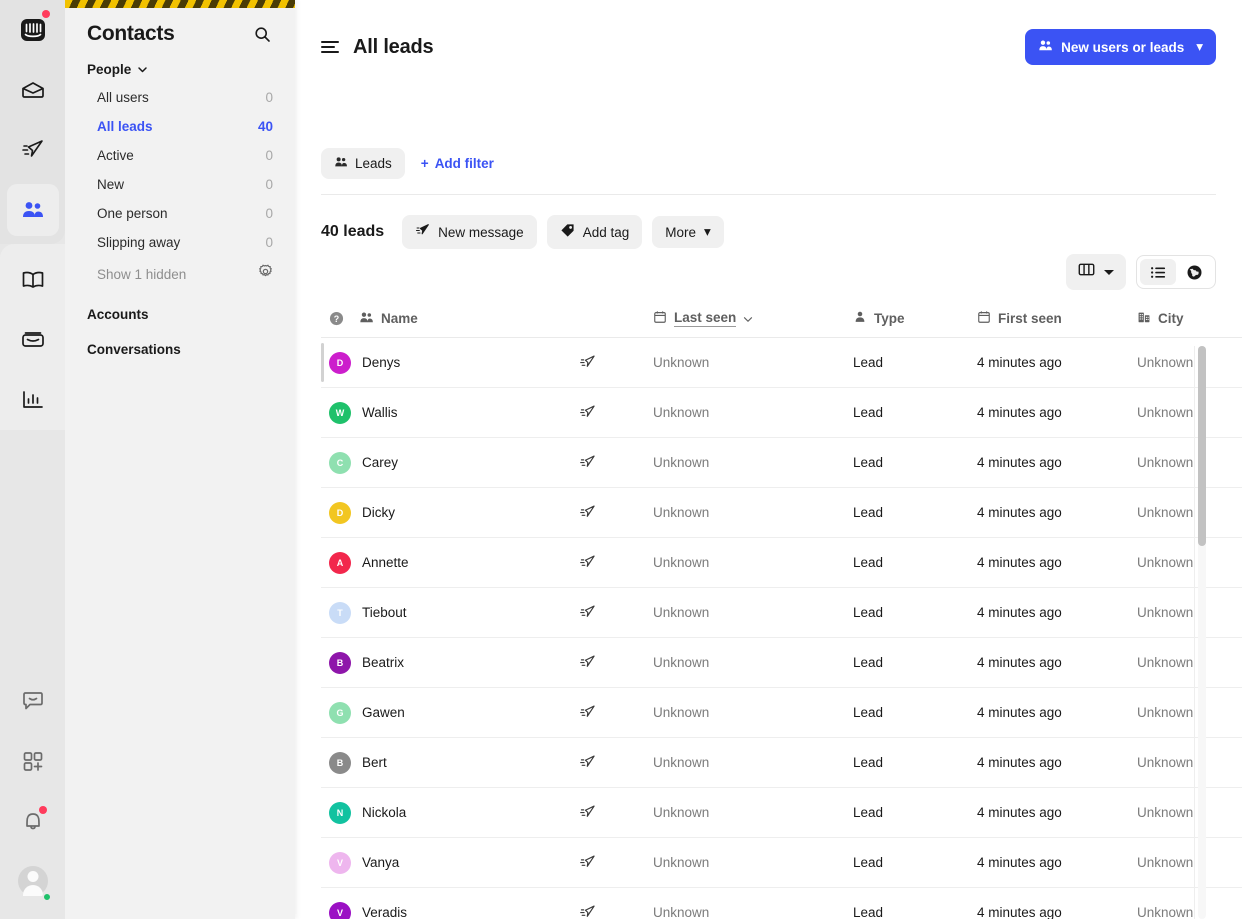 Image resolution: width=1242 pixels, height=919 pixels. What do you see at coordinates (33, 701) in the screenshot?
I see `messenger-icon` at bounding box center [33, 701].